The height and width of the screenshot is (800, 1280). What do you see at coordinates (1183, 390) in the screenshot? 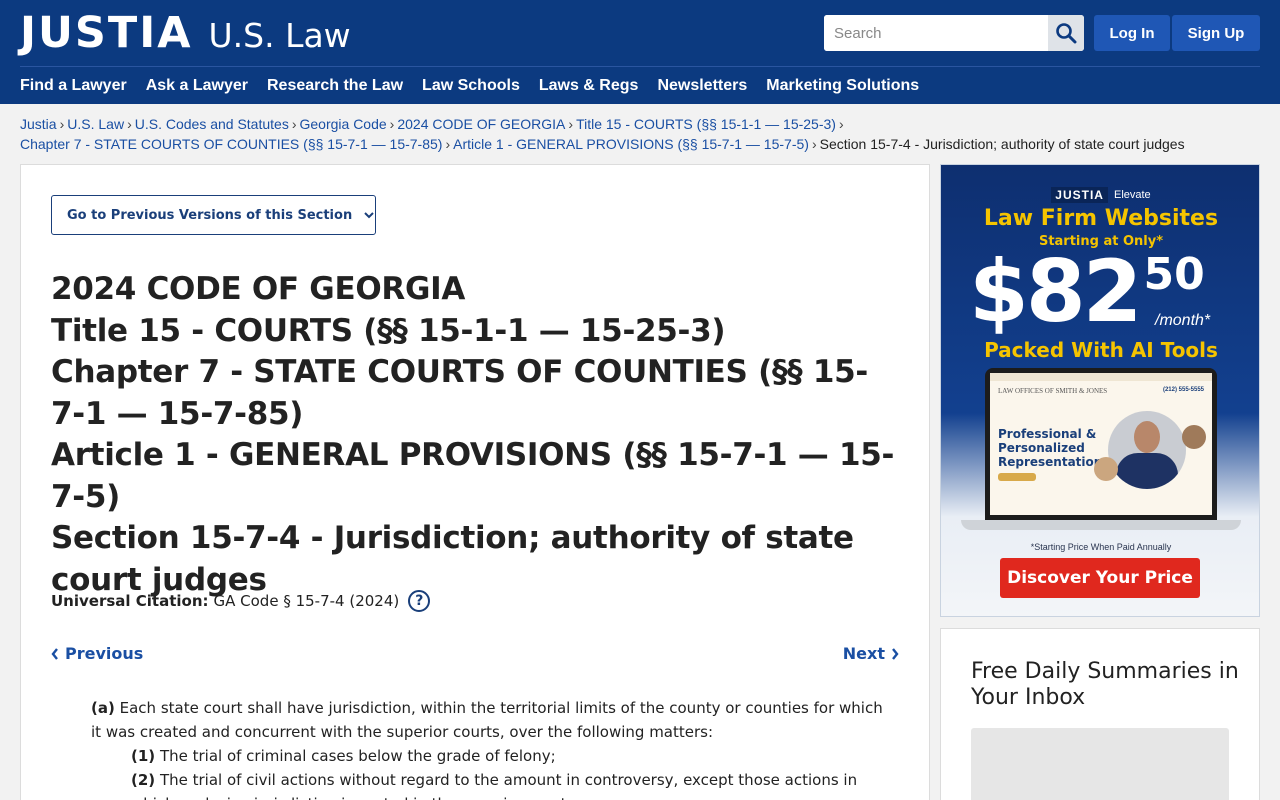
I see `mock-phone: (212) 555-5555` at bounding box center [1183, 390].